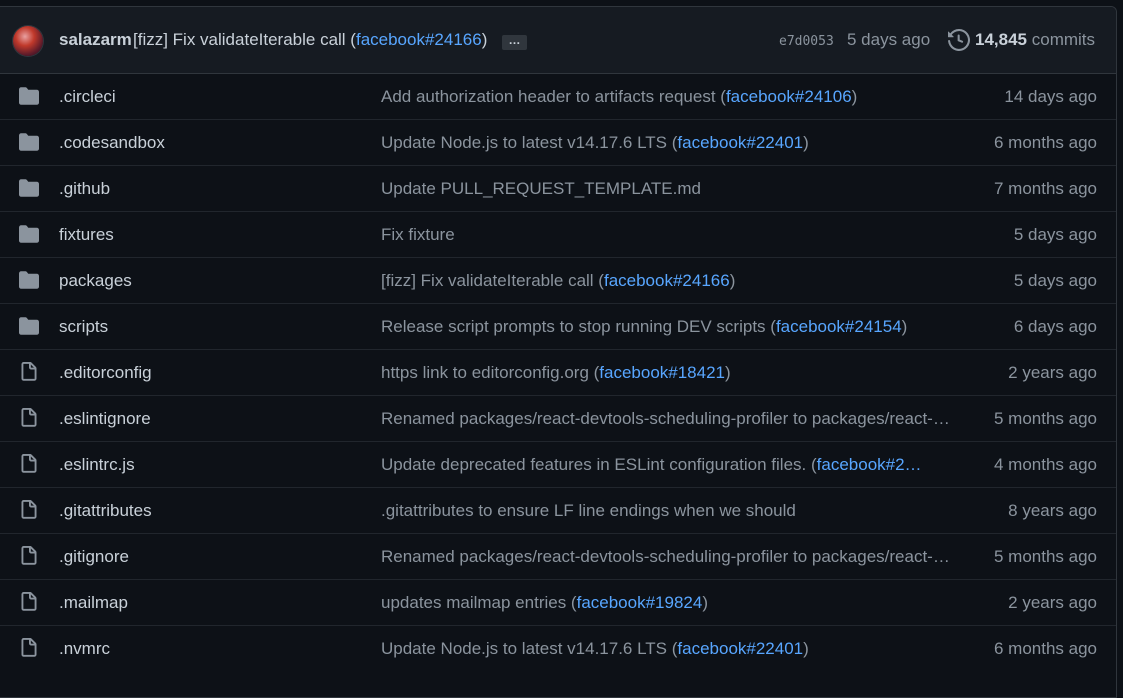 This screenshot has height=698, width=1123. I want to click on file-name-link: .mailmap, so click(93, 603).